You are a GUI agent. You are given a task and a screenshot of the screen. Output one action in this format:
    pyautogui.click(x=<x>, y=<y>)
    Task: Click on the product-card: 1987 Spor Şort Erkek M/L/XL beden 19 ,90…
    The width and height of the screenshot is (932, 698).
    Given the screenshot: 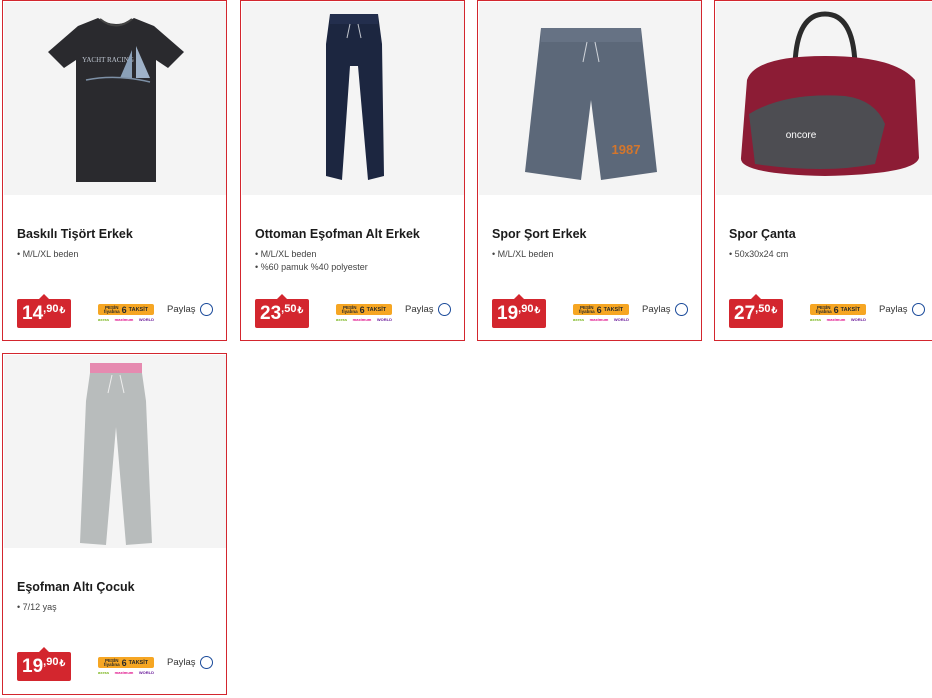 What is the action you would take?
    pyautogui.click(x=589, y=170)
    